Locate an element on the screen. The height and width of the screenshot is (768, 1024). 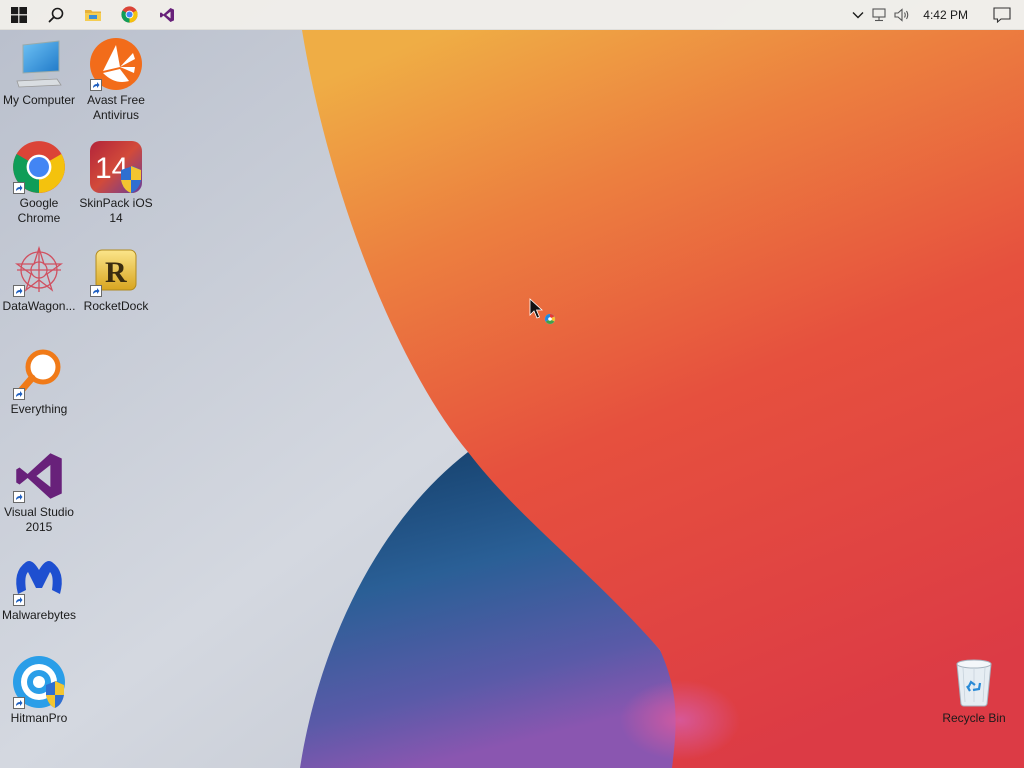
search-button is located at coordinates (55, 15).